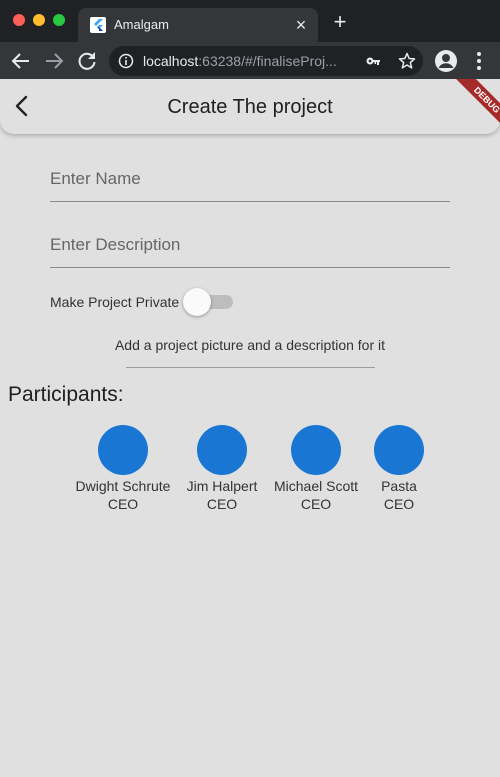 The image size is (500, 777). I want to click on description-field, so click(250, 247).